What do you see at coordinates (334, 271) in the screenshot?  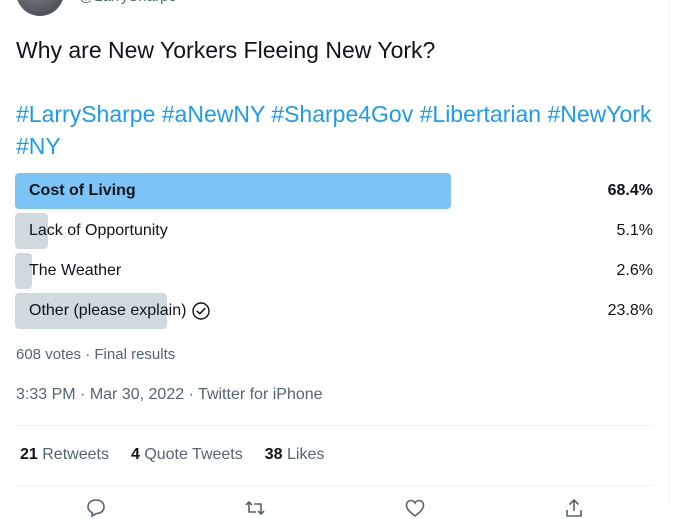 I see `poll-option: The Weather 2.6%` at bounding box center [334, 271].